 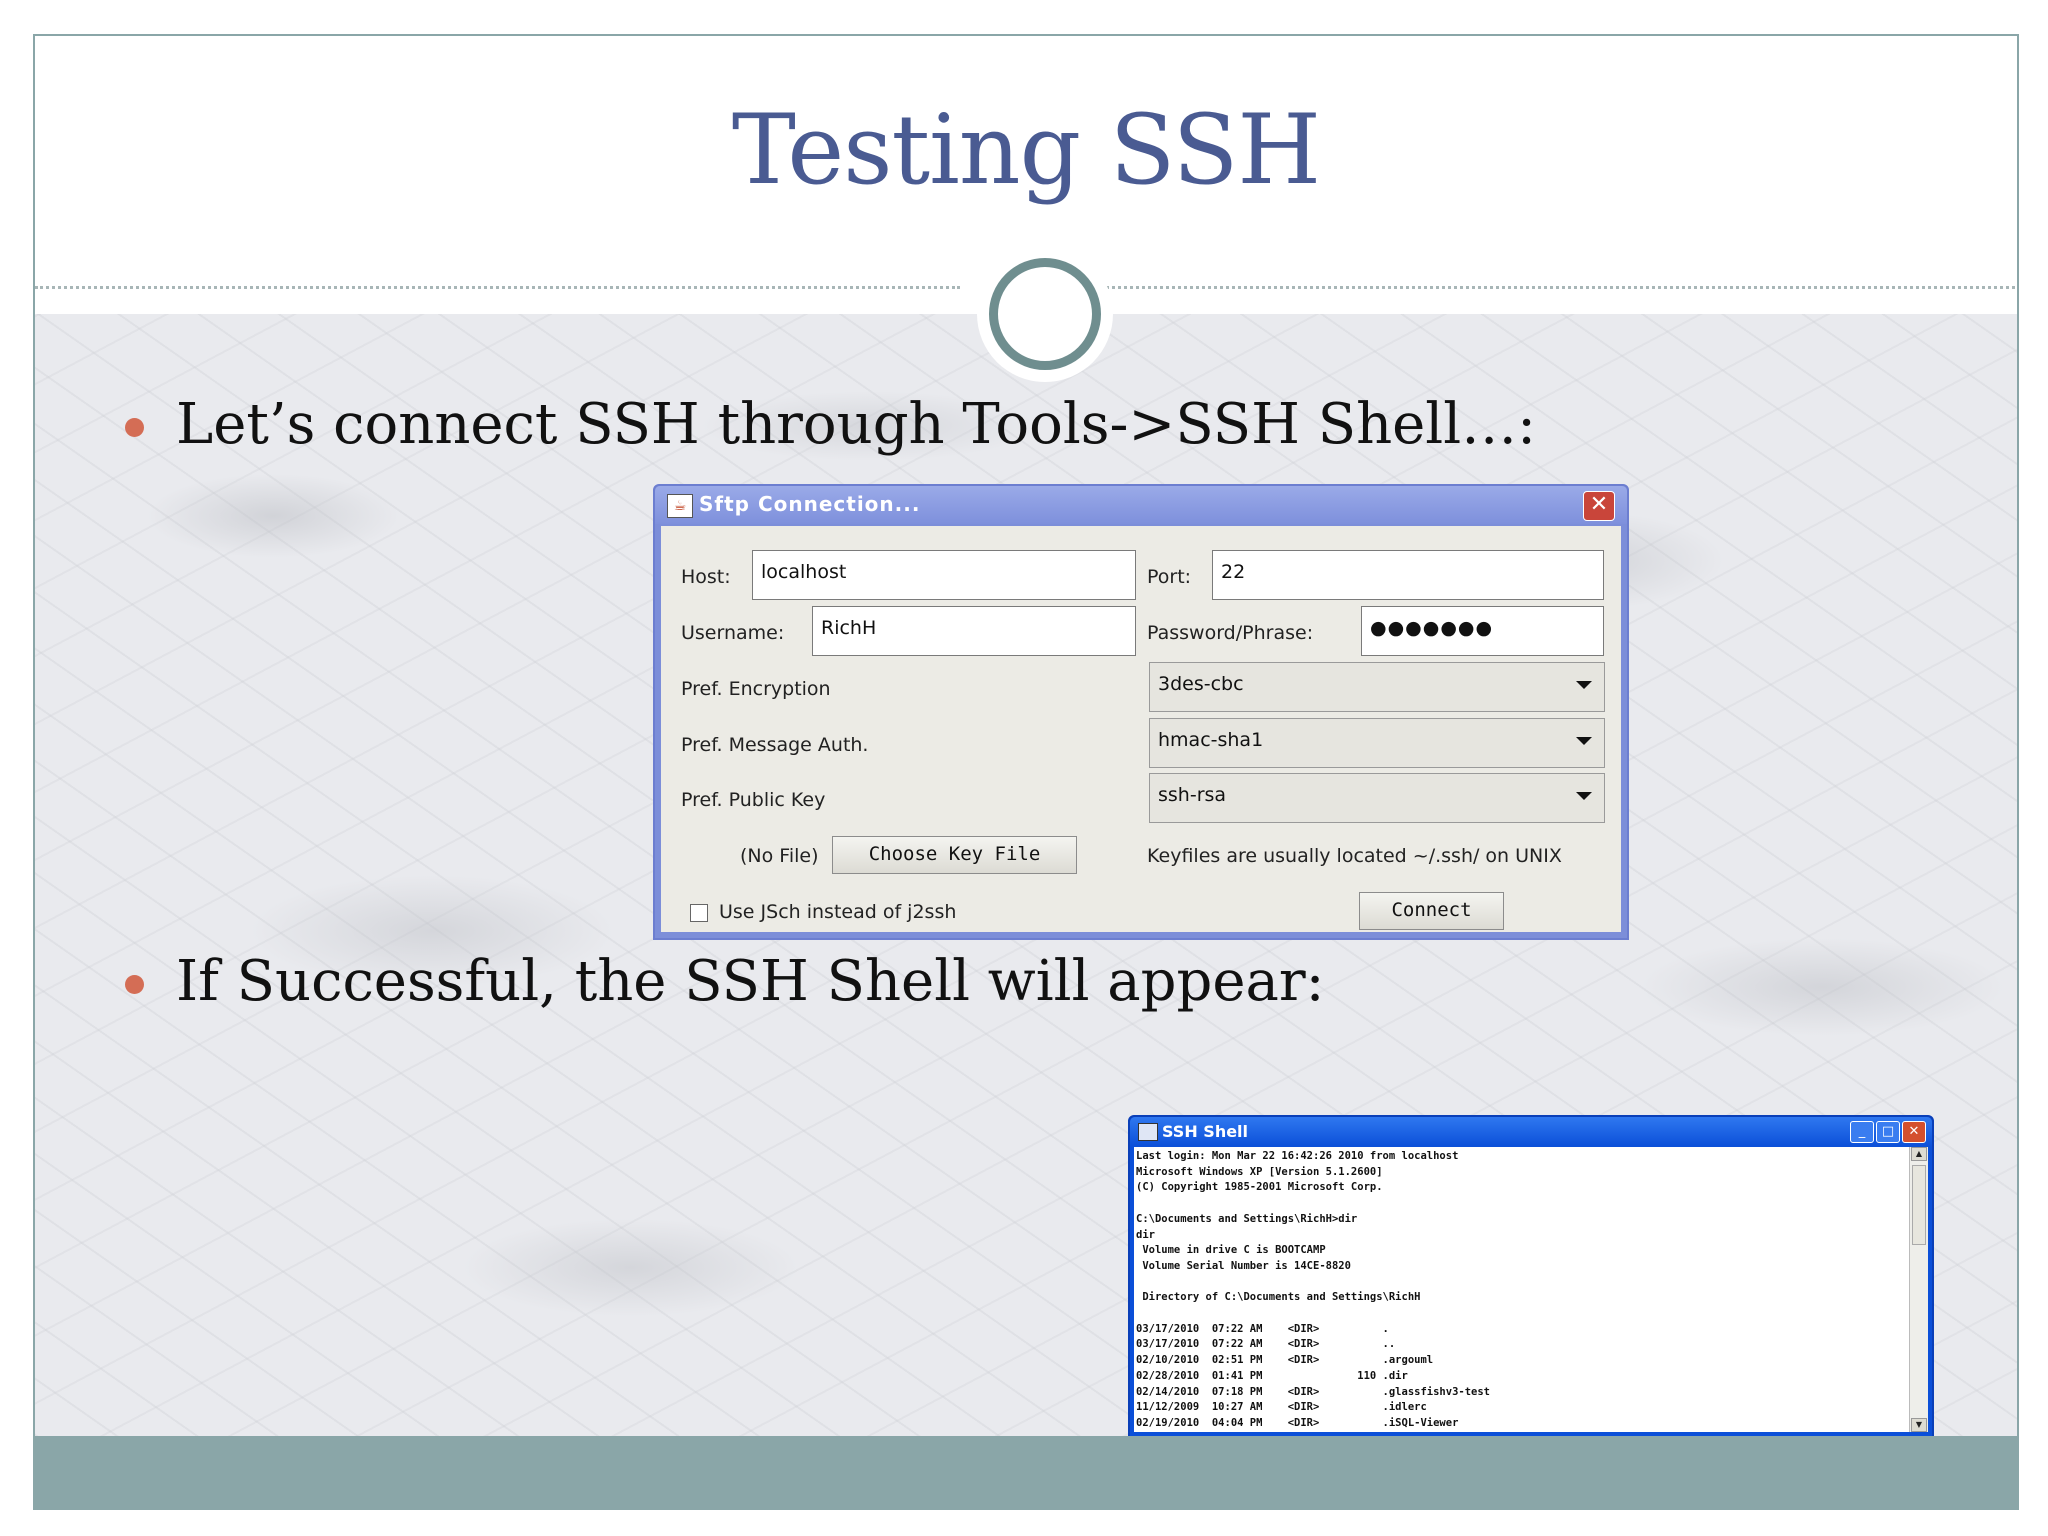 I want to click on scroll-down-icon: ▼, so click(x=1919, y=1425).